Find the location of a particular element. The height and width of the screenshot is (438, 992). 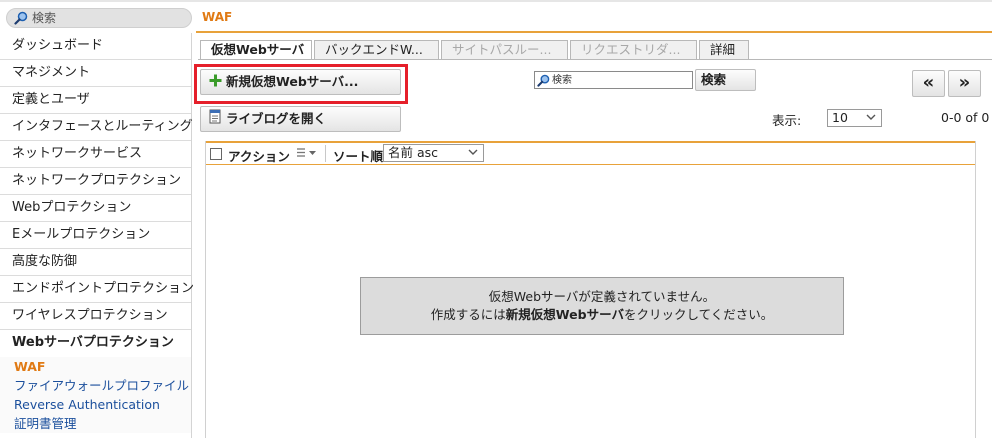

log-document-icon is located at coordinates (215, 120).